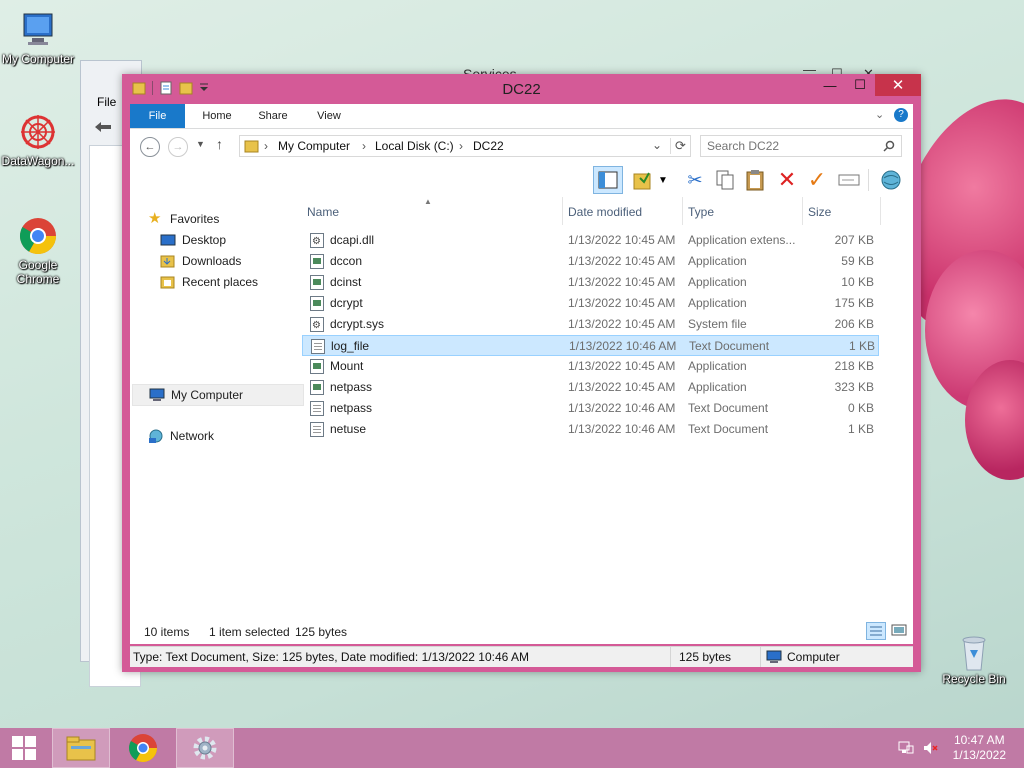 This screenshot has width=1024, height=768. What do you see at coordinates (323, 212) in the screenshot?
I see `column-header-name: Name` at bounding box center [323, 212].